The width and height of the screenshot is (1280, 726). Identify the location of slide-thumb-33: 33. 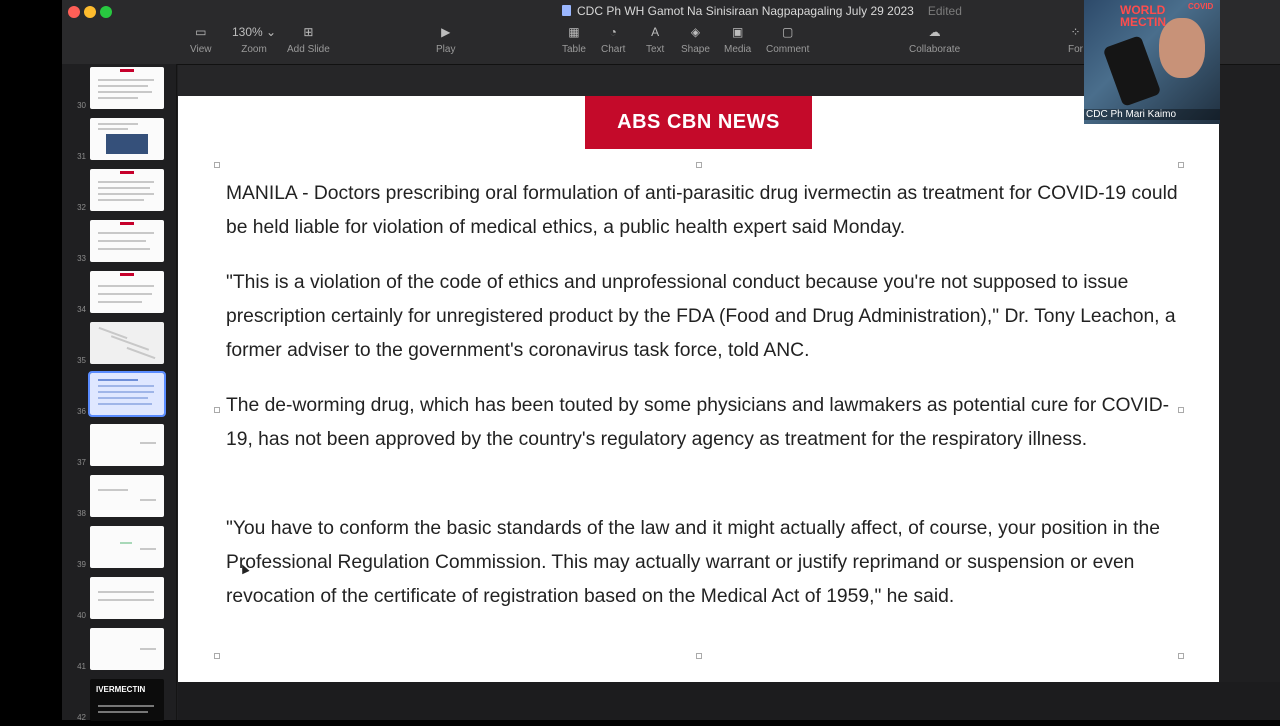
(119, 242).